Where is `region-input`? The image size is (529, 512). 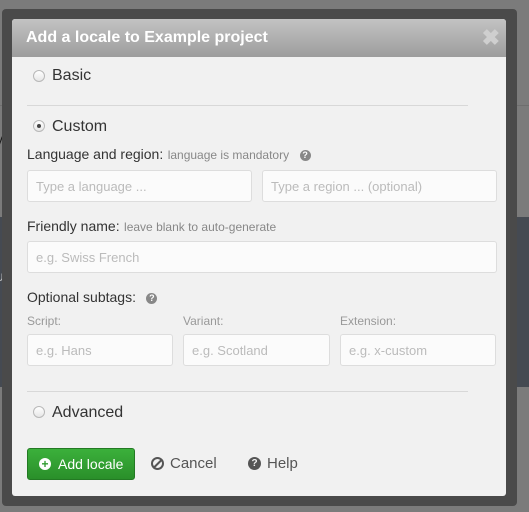 region-input is located at coordinates (379, 186).